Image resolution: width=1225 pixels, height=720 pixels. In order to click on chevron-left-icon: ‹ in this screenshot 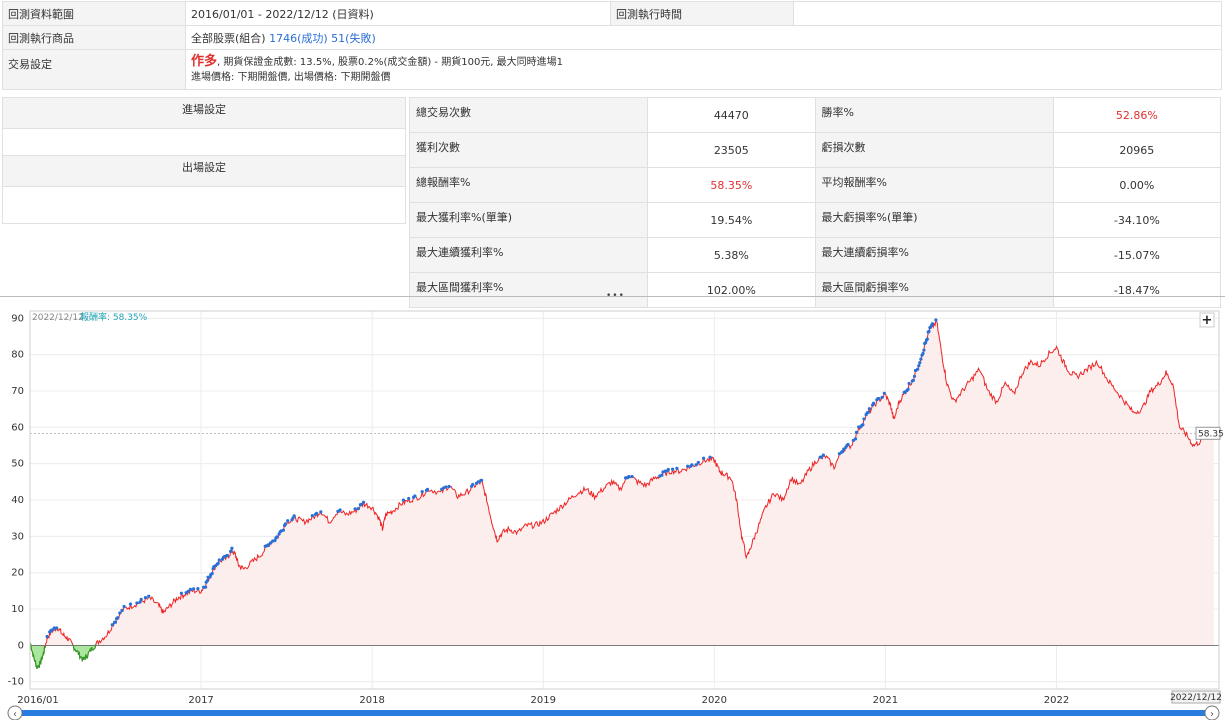, I will do `click(15, 714)`.